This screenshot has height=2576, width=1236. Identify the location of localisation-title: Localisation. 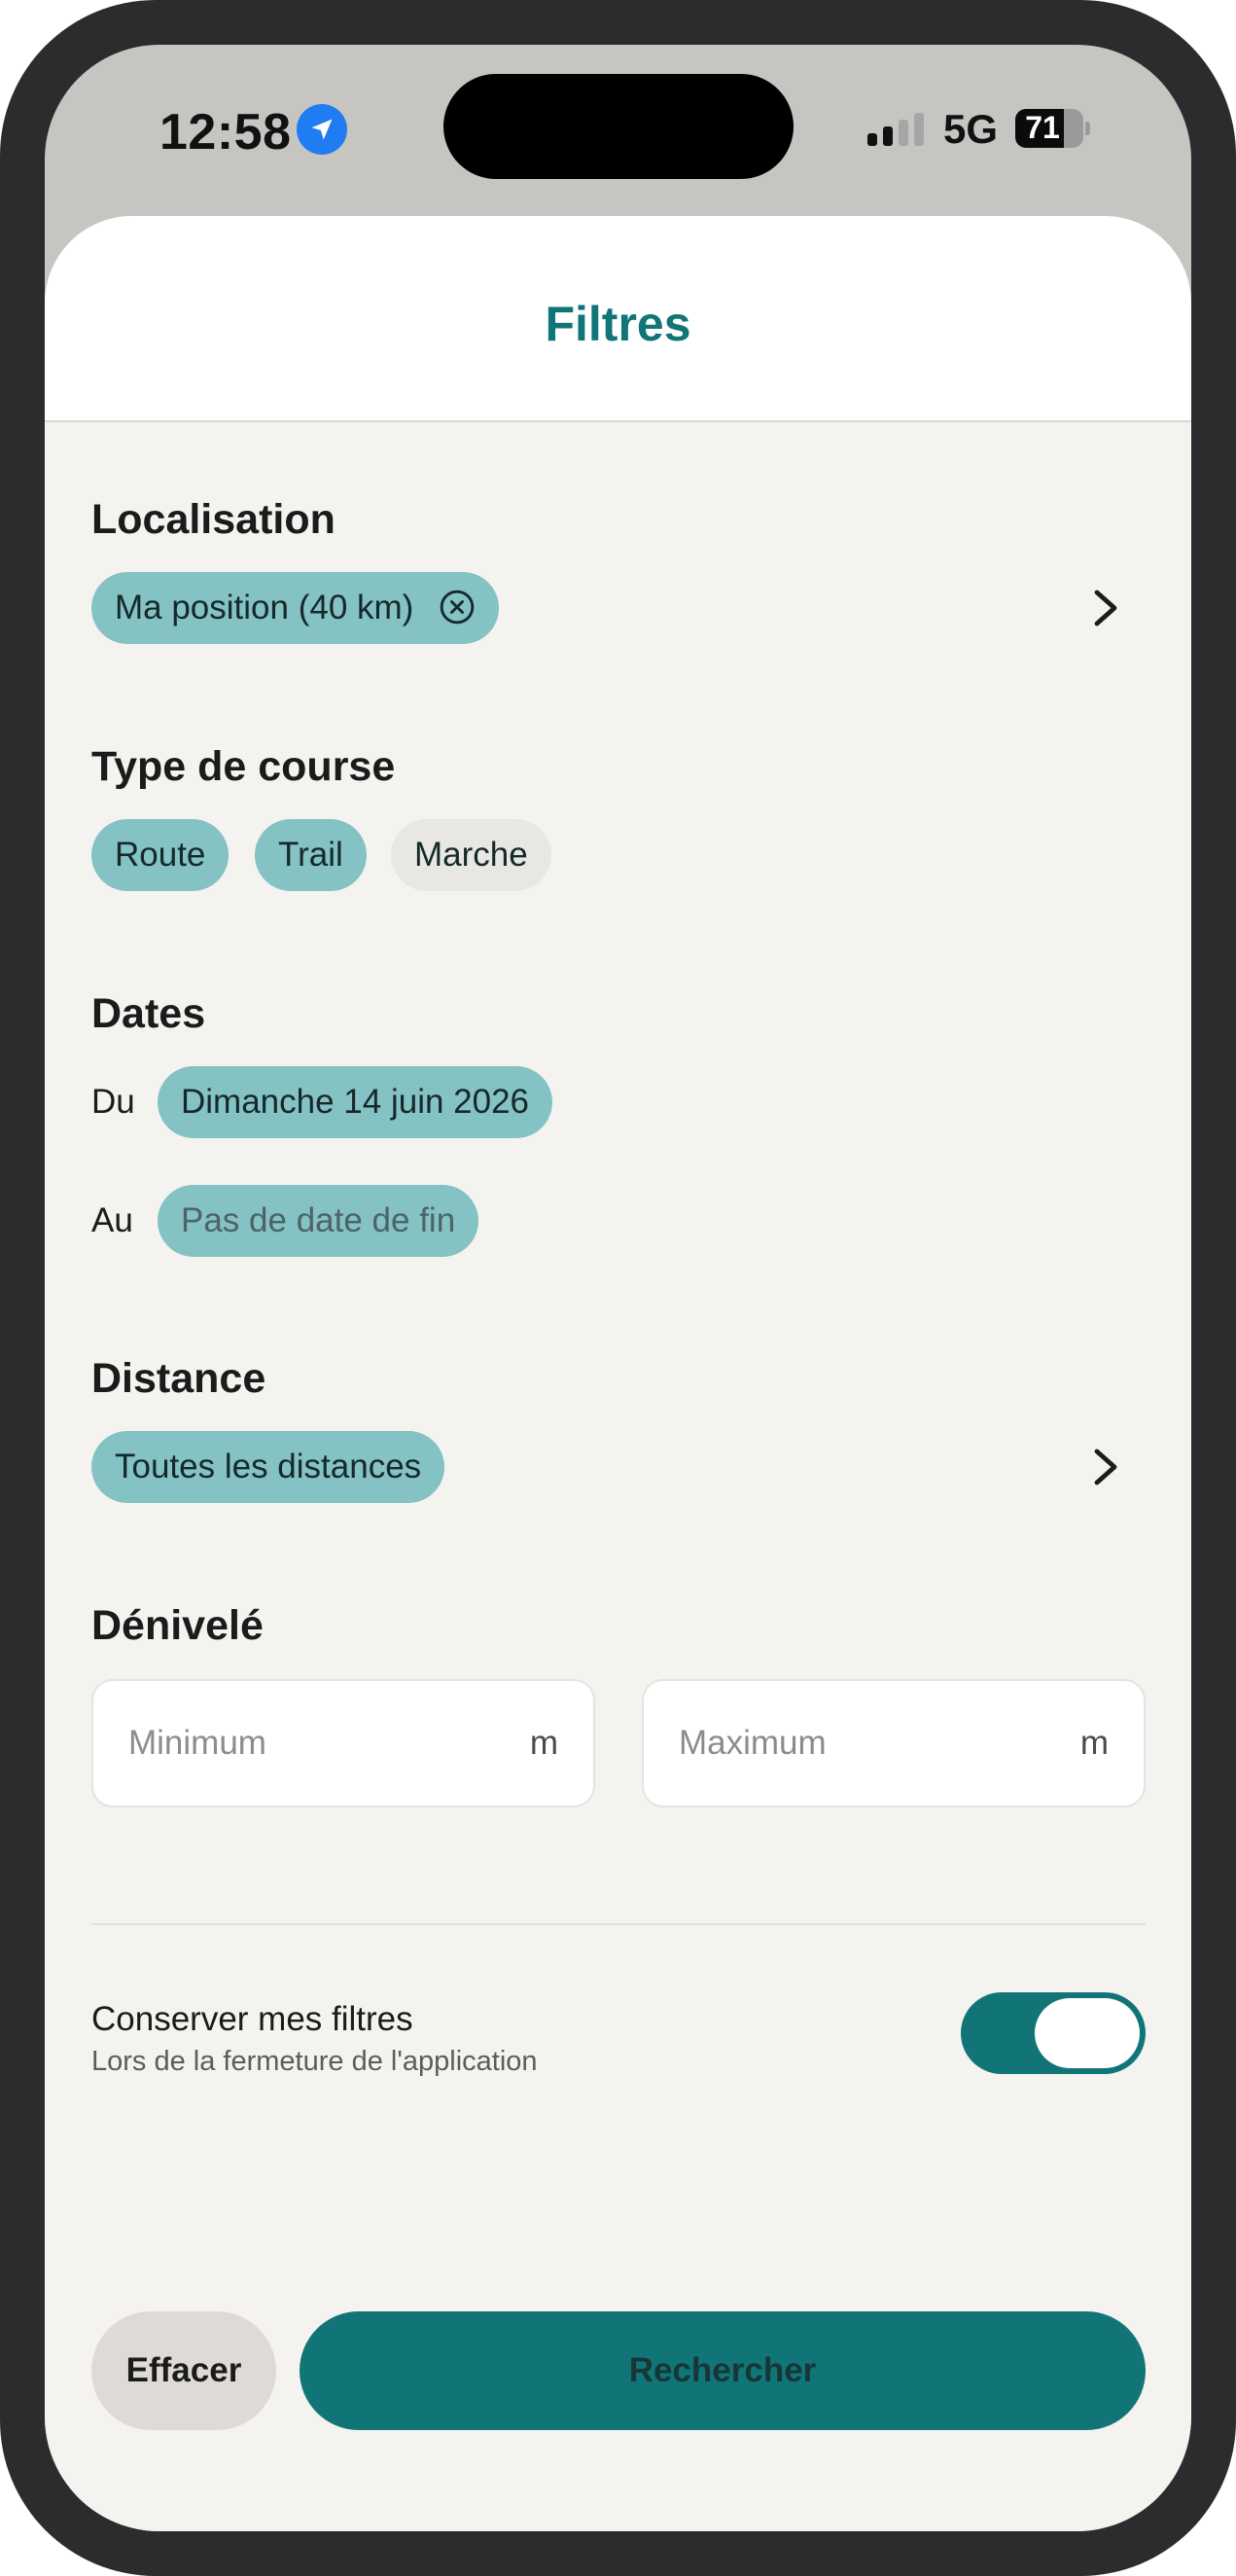
(213, 519).